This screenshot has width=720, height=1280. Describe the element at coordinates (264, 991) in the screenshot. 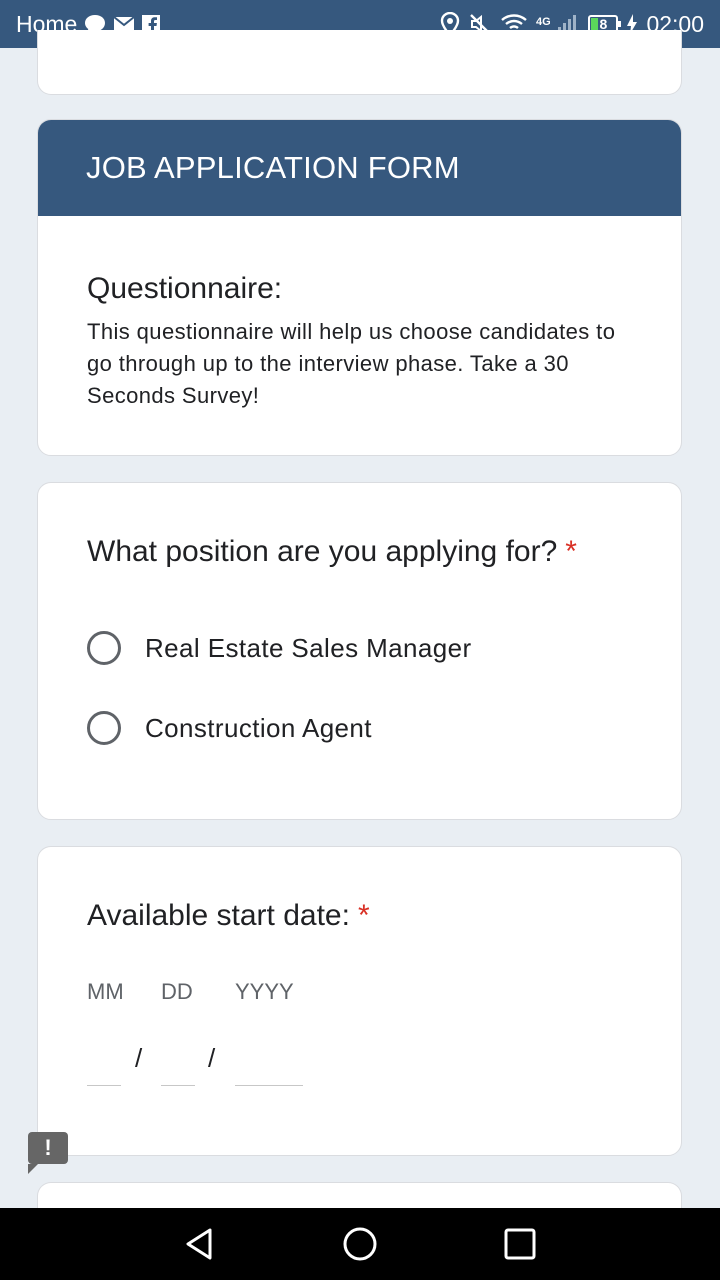

I see `year-label: YYYY` at that location.